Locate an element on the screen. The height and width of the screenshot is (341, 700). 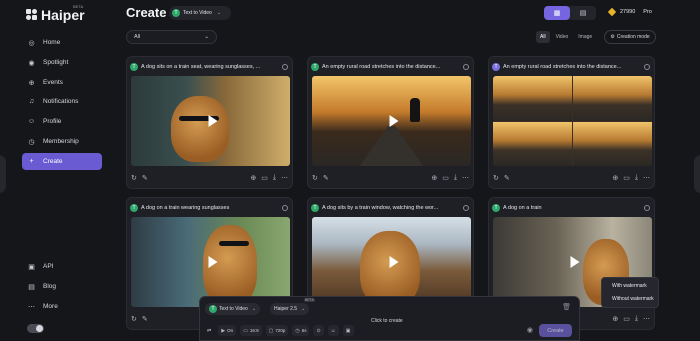
resolution-value: 720p is located at coordinates (280, 330).